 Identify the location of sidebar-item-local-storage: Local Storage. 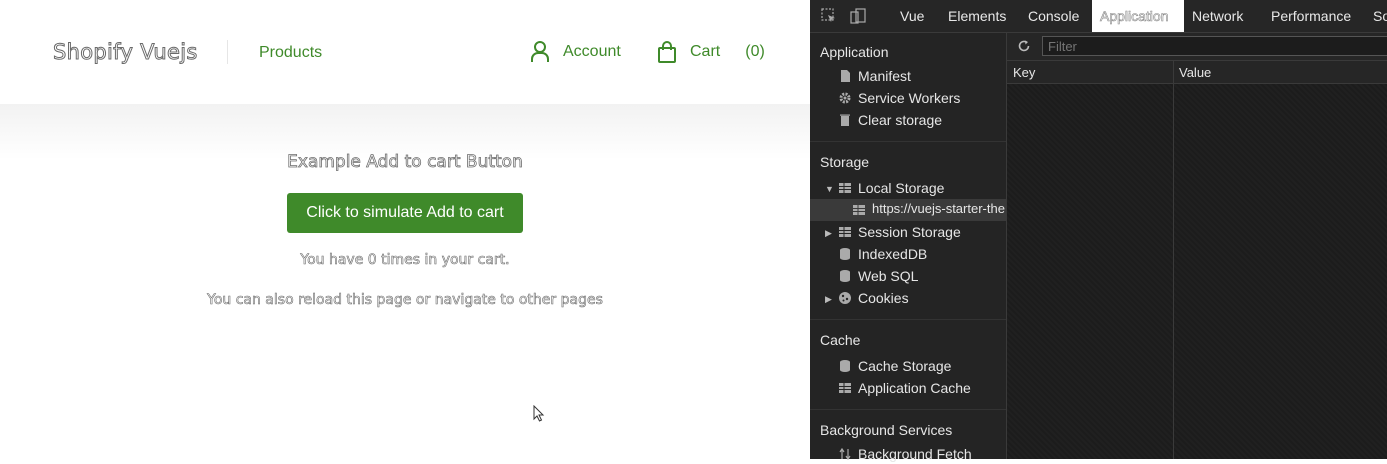
(891, 188).